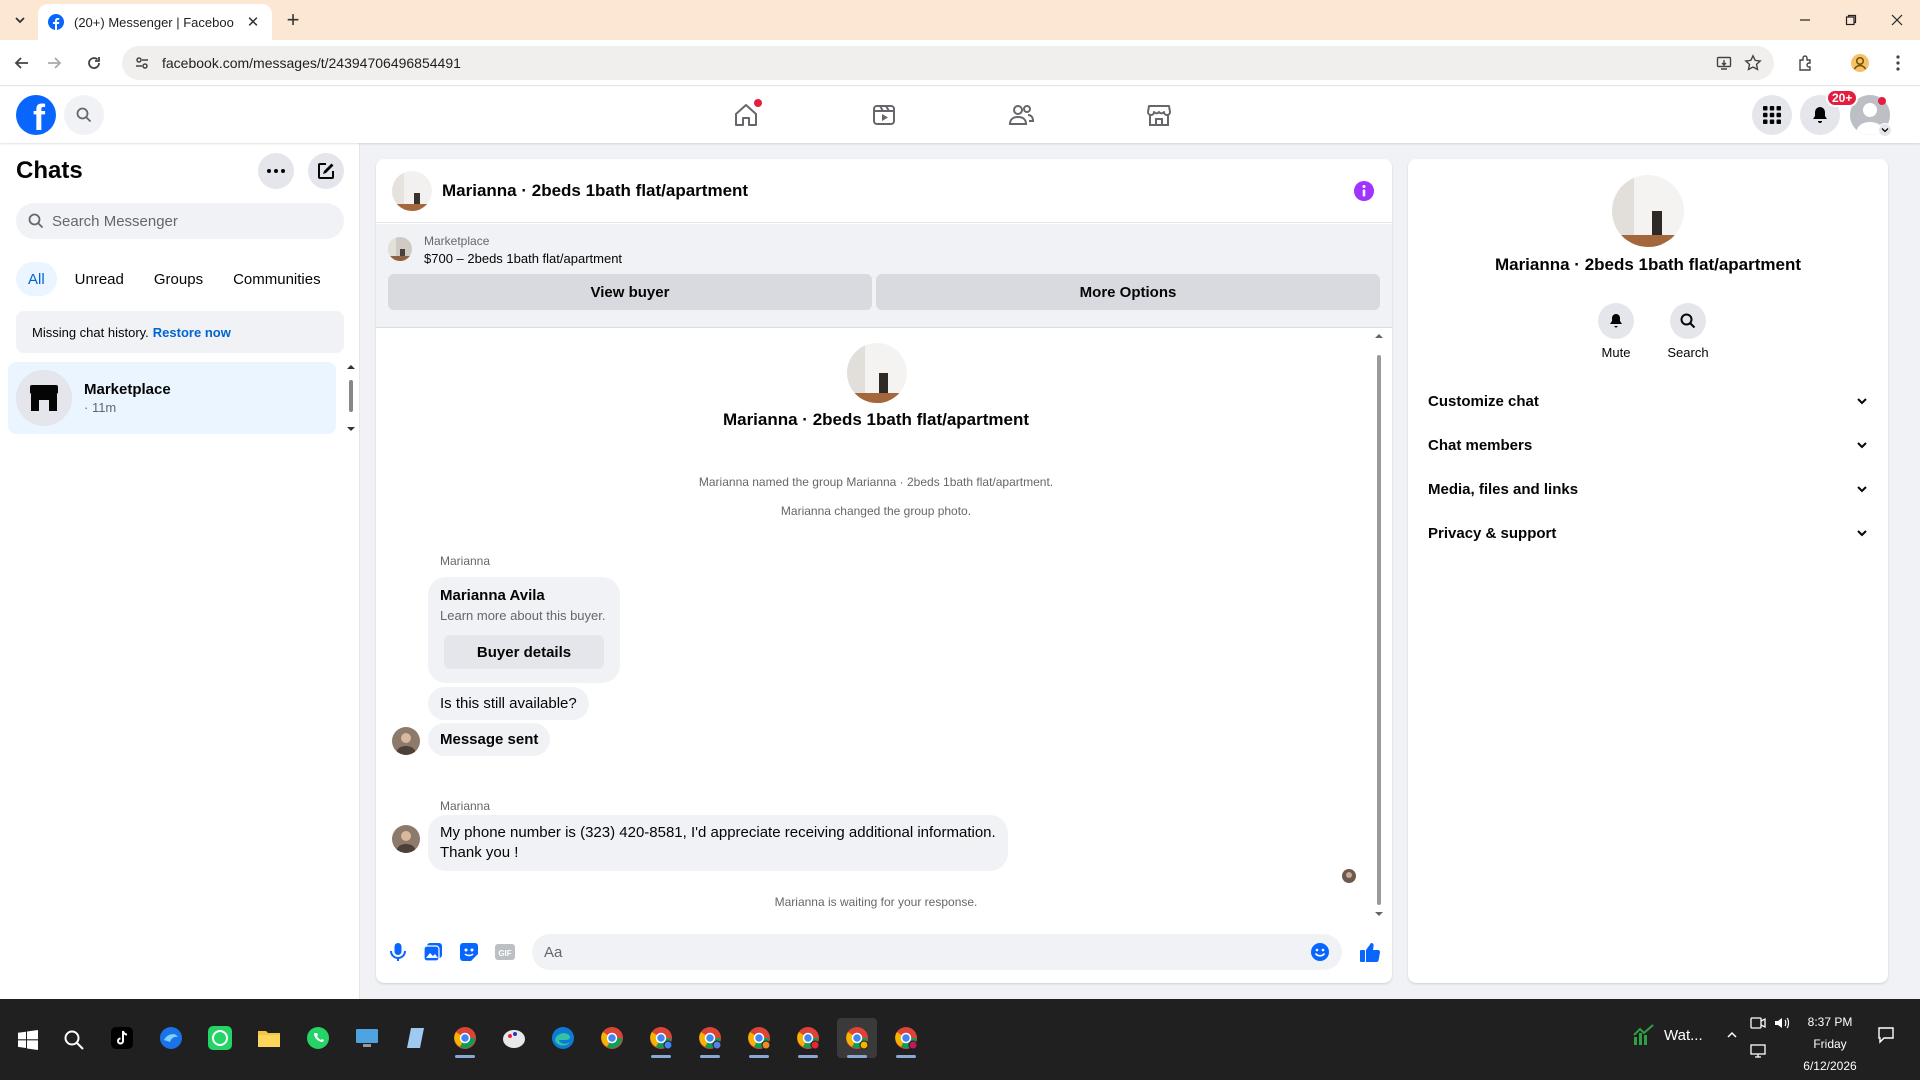 The image size is (1920, 1080). What do you see at coordinates (1724, 63) in the screenshot?
I see `install-app-icon` at bounding box center [1724, 63].